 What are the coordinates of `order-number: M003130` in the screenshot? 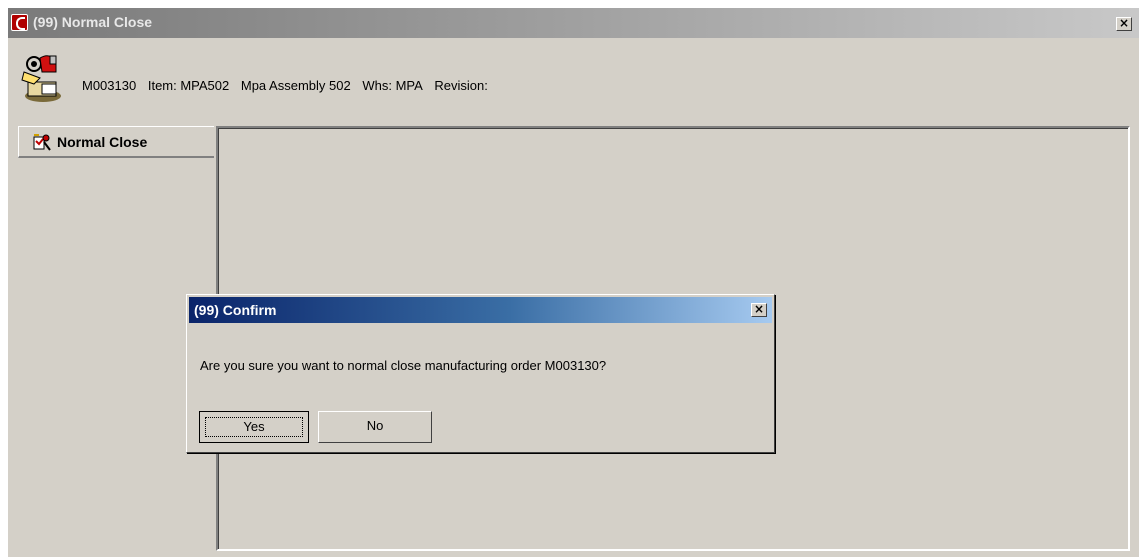 It's located at (109, 85).